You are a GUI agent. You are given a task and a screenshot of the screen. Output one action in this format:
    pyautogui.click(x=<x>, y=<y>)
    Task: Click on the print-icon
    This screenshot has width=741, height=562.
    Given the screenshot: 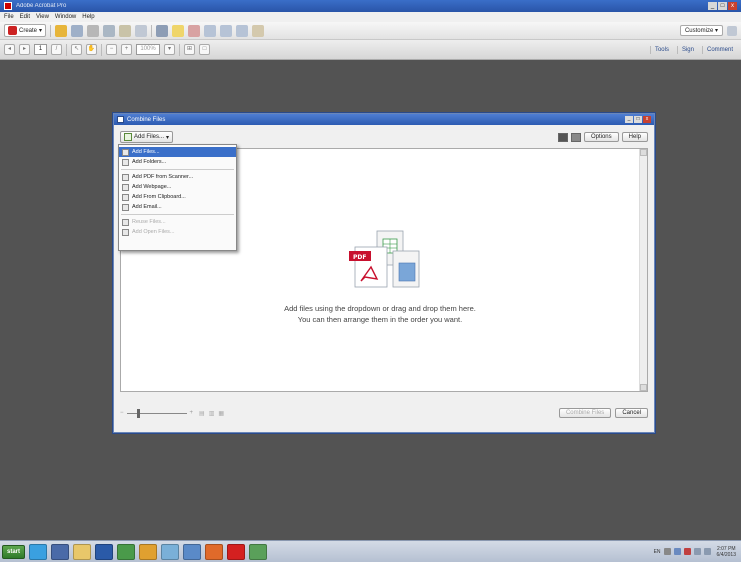 What is the action you would take?
    pyautogui.click(x=93, y=30)
    